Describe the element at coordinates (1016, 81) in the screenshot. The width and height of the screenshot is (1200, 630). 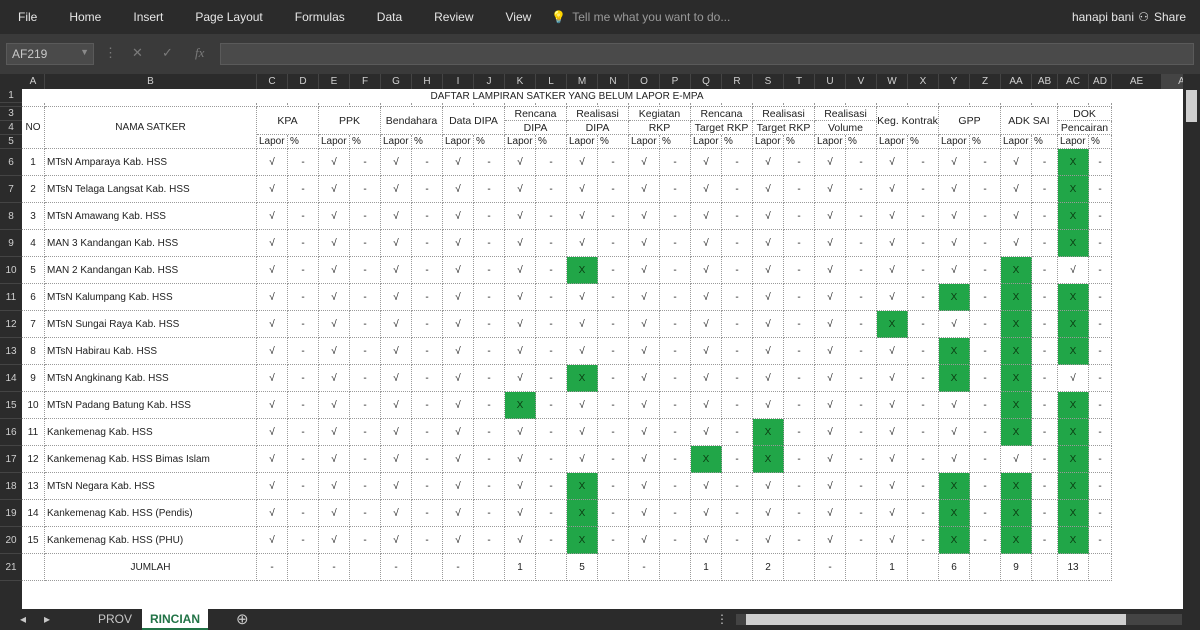
I see `column-header-aa: AA` at that location.